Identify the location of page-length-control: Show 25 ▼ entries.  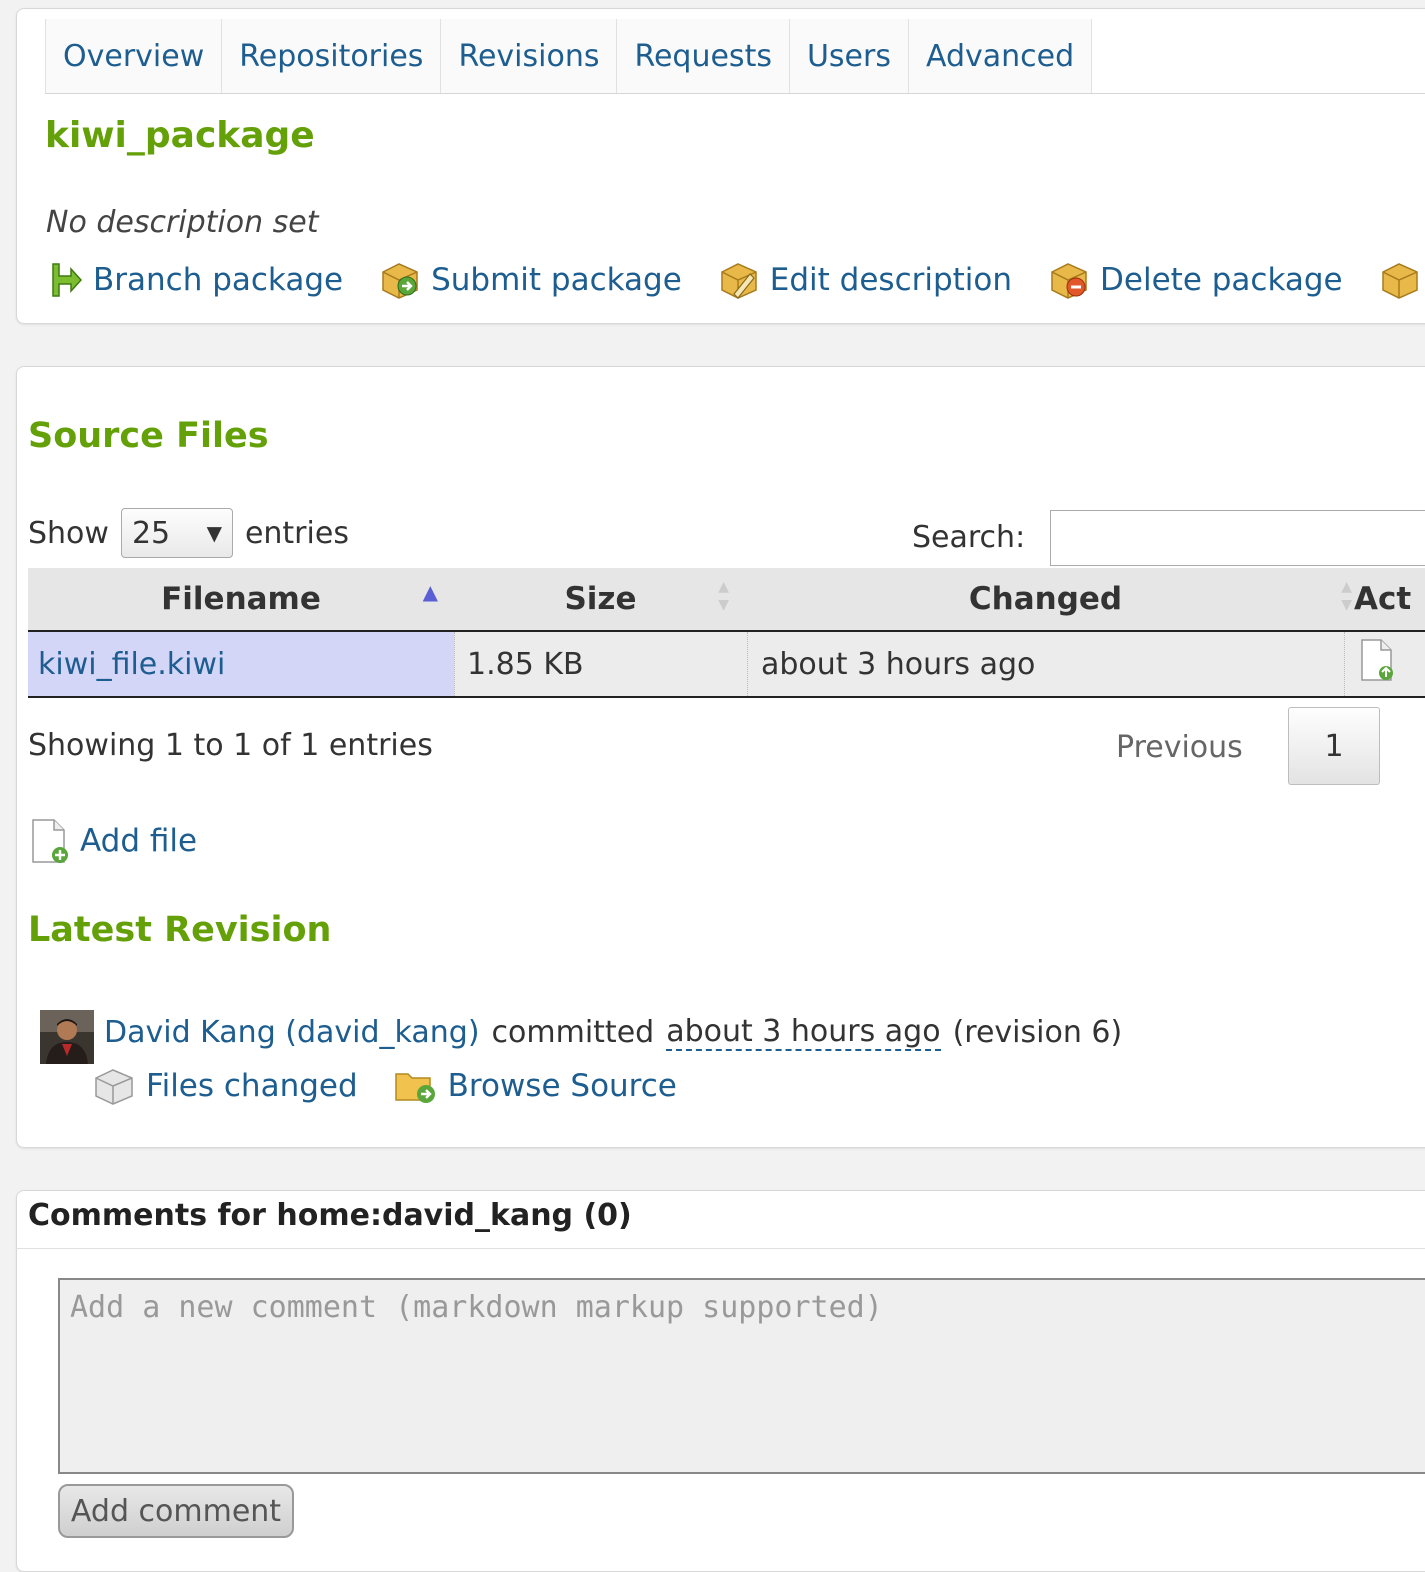
(188, 533).